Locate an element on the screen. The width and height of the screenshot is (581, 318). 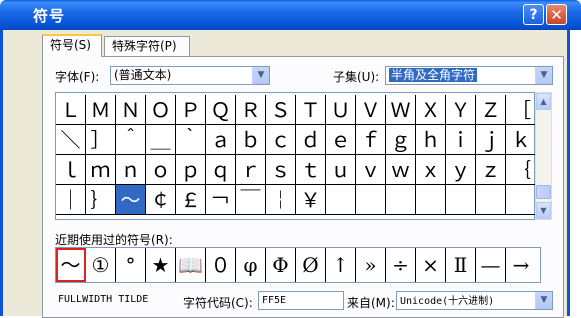
symbol-cell: ｚ is located at coordinates (491, 170).